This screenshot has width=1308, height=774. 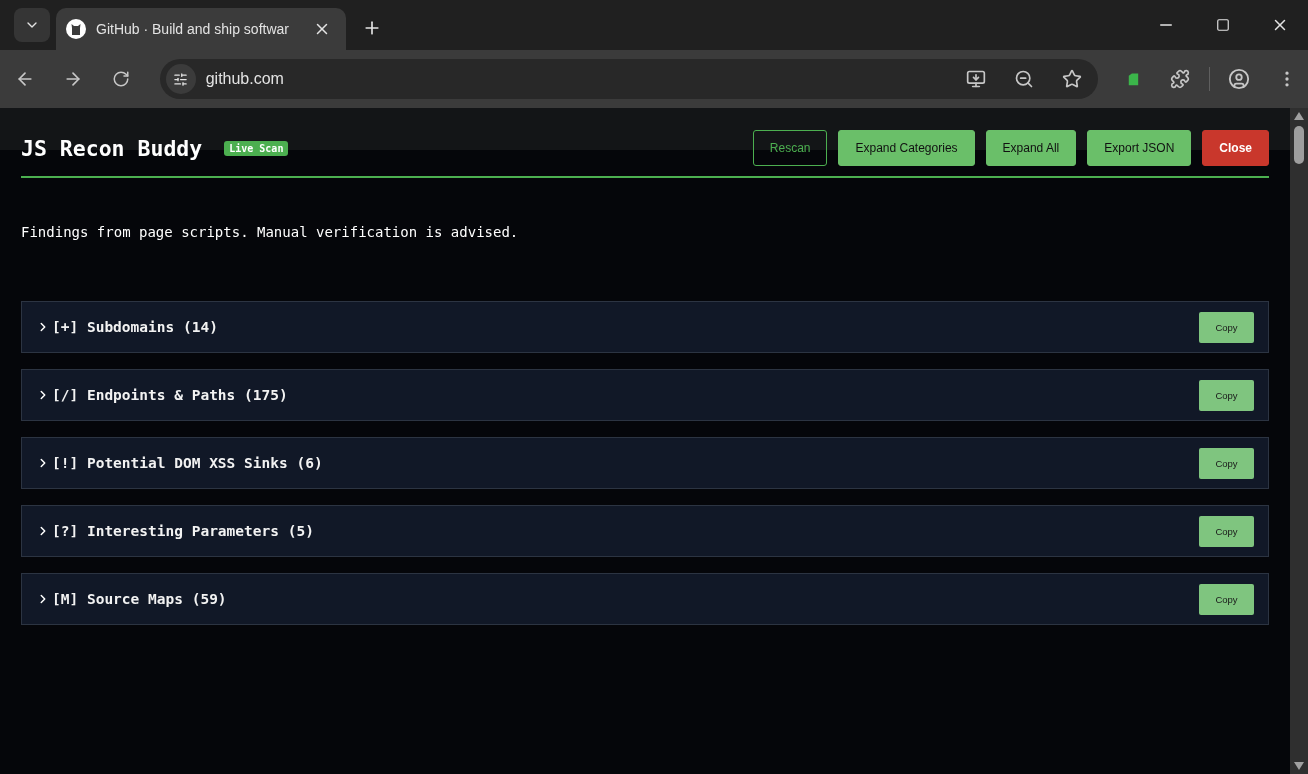 What do you see at coordinates (645, 463) in the screenshot?
I see `category-row: [!] Potential DOM XSS Sinks (6) Copy` at bounding box center [645, 463].